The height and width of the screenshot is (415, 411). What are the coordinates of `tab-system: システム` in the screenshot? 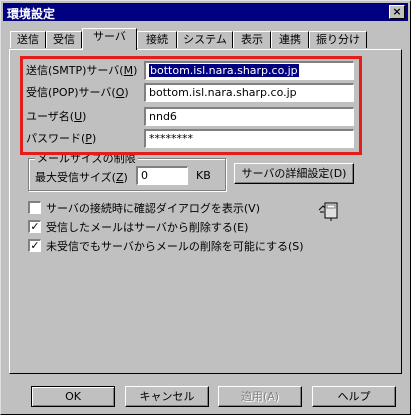 It's located at (205, 39).